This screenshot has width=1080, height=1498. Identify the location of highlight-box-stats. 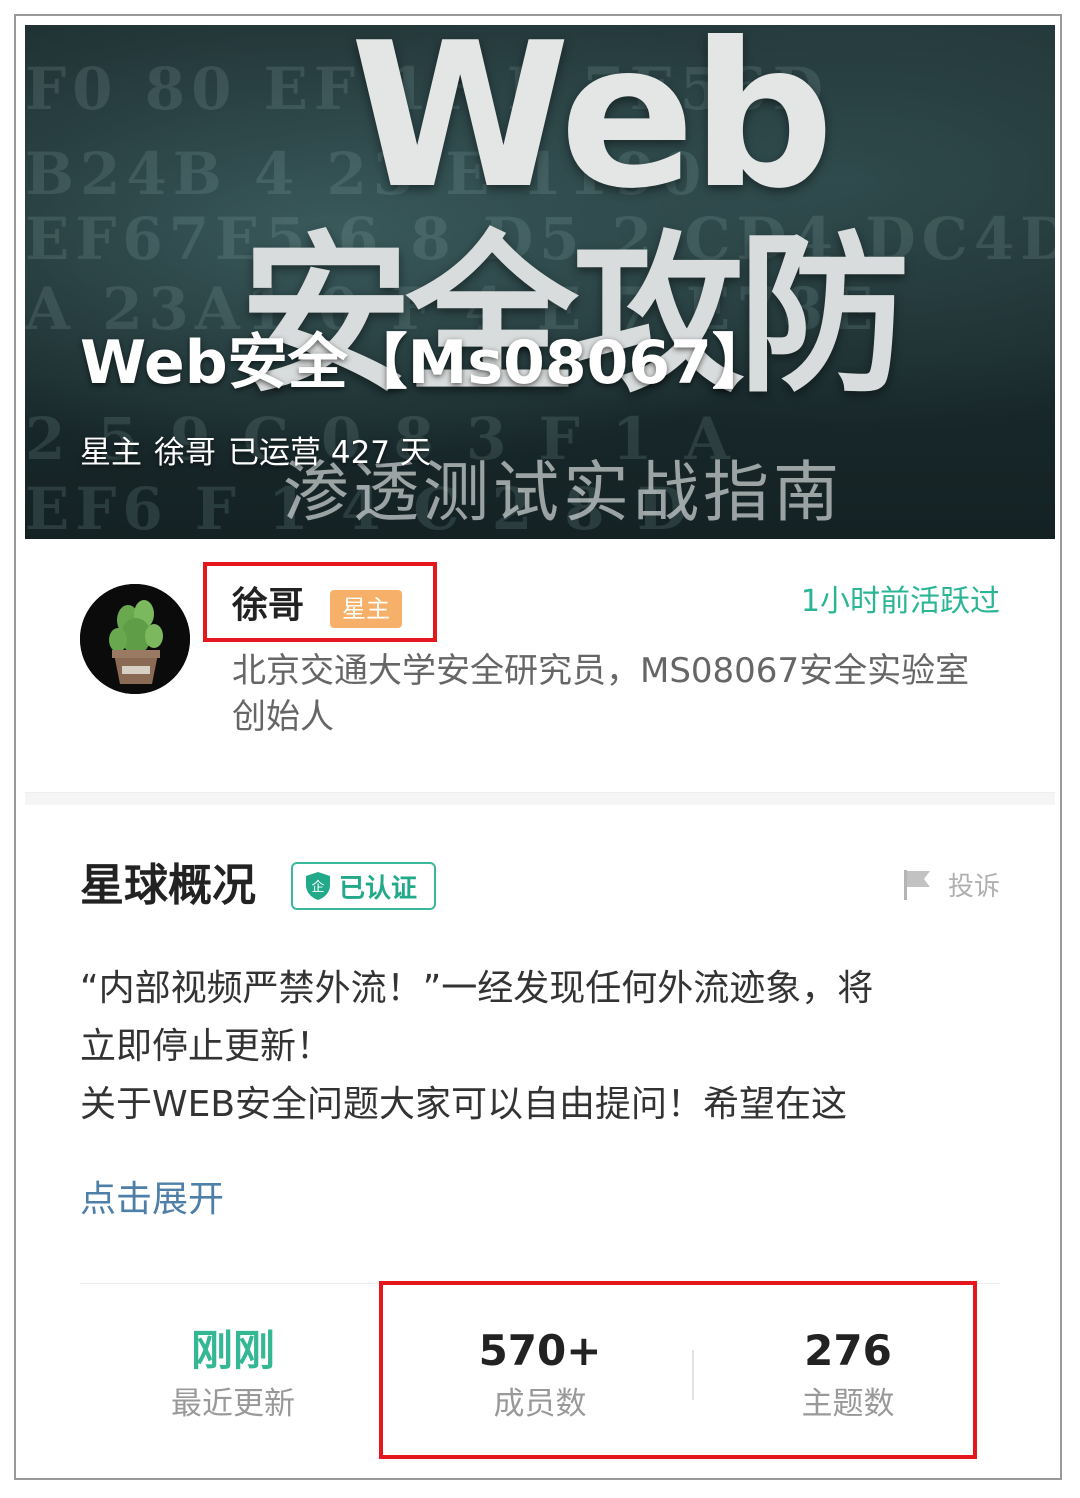
(678, 1370).